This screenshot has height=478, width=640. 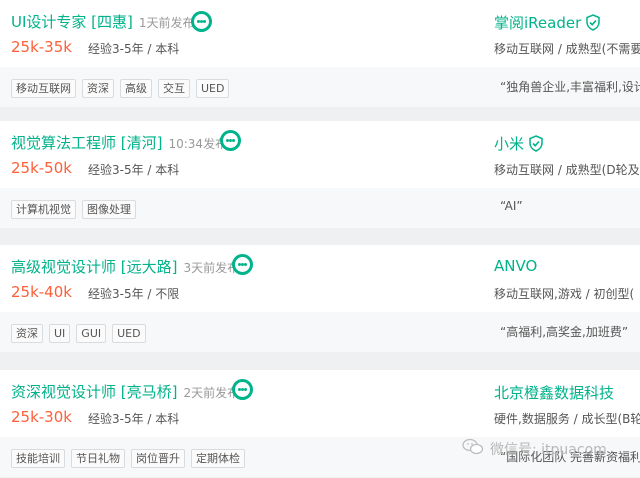 What do you see at coordinates (41, 417) in the screenshot?
I see `salary: 25k-30k` at bounding box center [41, 417].